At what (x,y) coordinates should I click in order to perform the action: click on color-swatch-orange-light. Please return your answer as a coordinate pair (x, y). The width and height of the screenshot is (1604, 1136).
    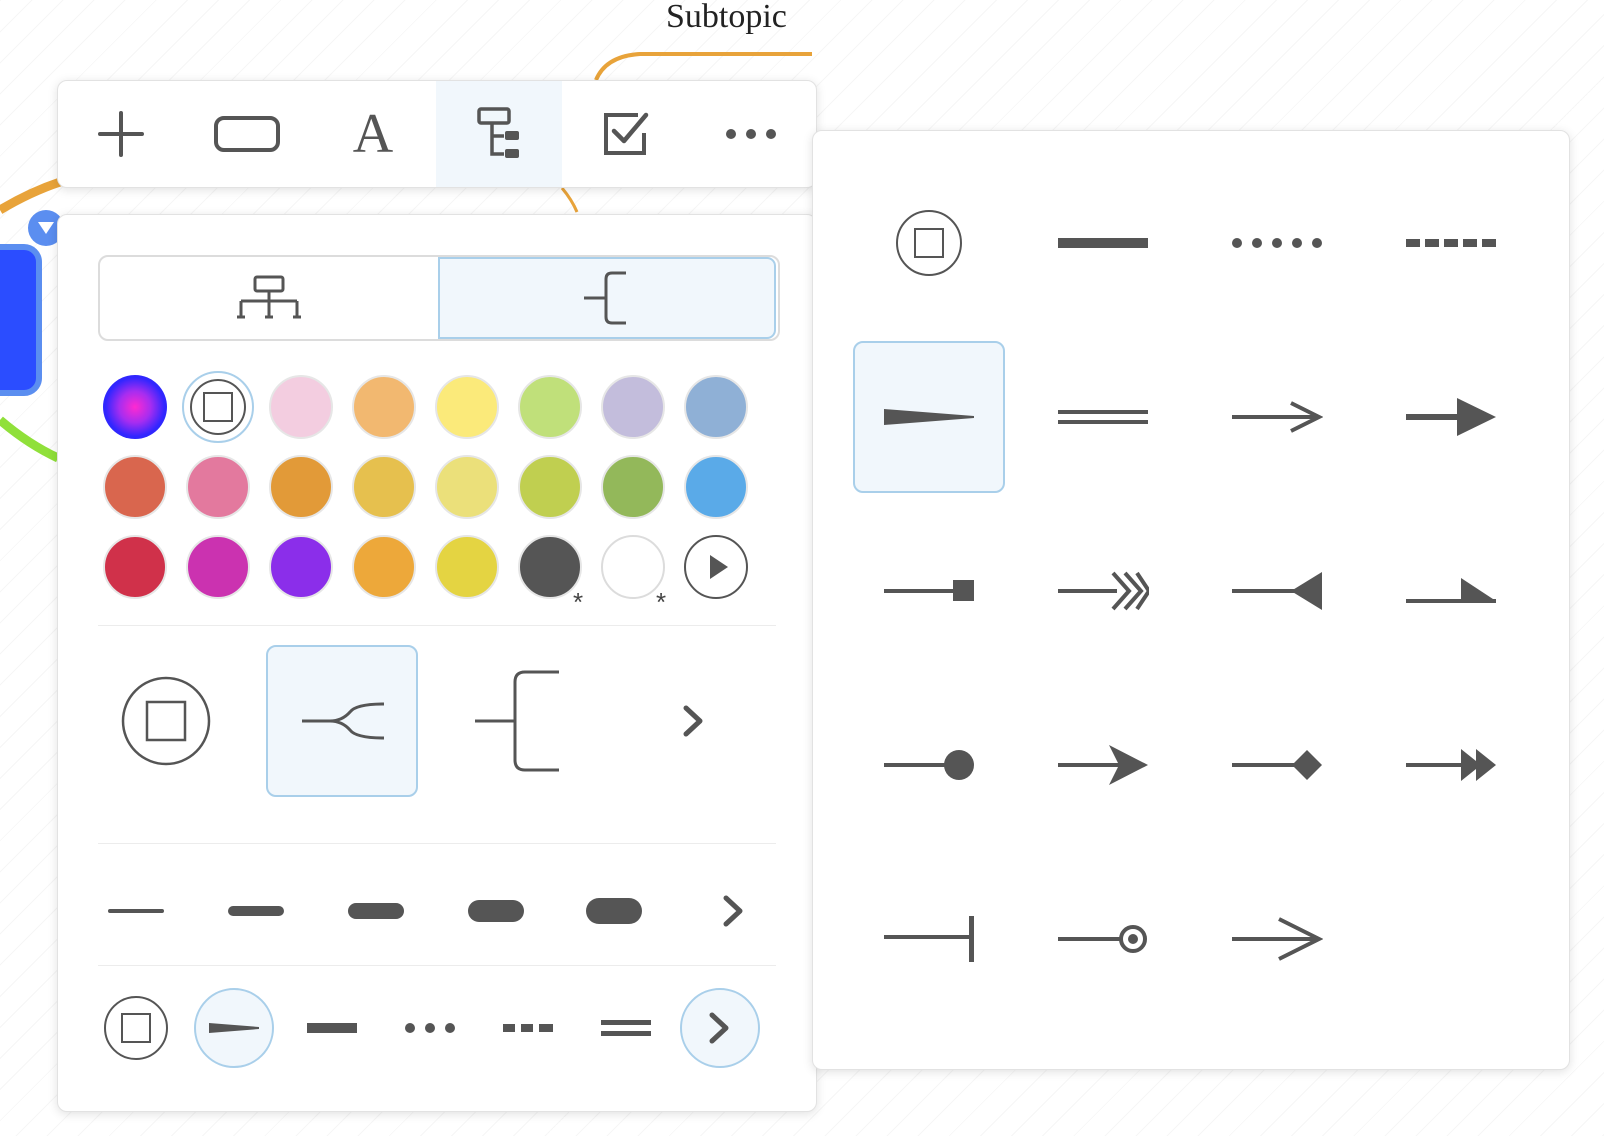
    Looking at the image, I should click on (384, 407).